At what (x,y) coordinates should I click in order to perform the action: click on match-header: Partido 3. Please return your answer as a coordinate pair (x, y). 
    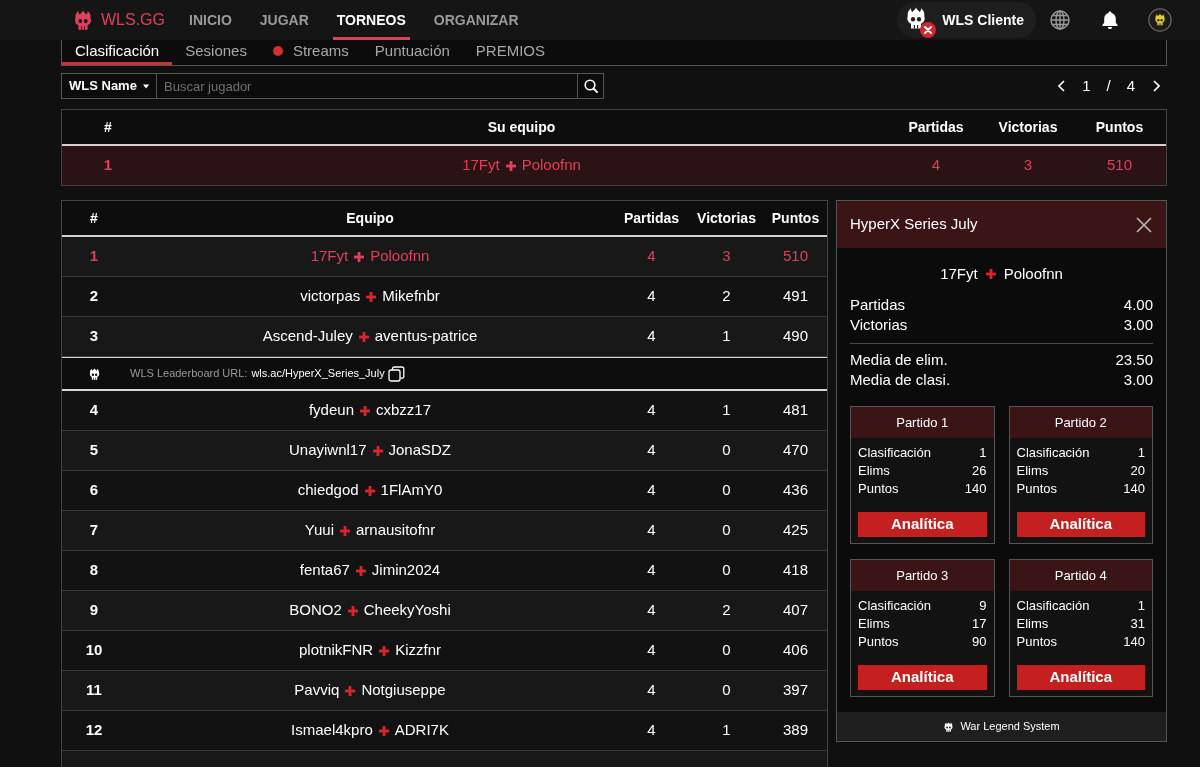
    Looking at the image, I should click on (922, 575).